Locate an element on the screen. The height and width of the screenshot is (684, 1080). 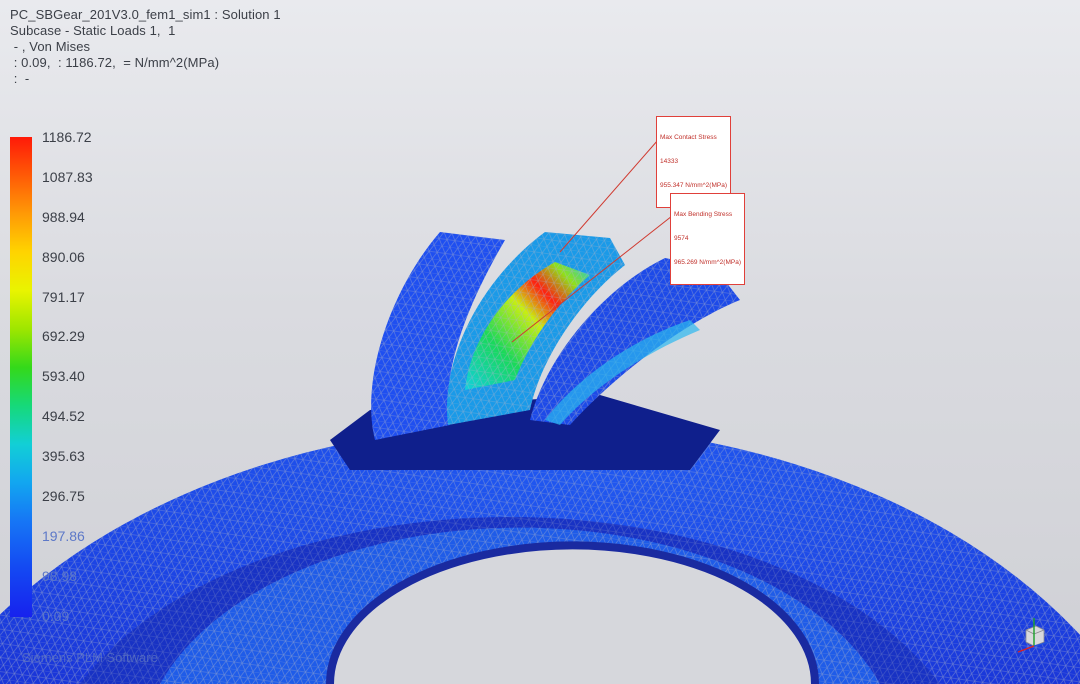
result-extra-label: : - is located at coordinates (20, 78).